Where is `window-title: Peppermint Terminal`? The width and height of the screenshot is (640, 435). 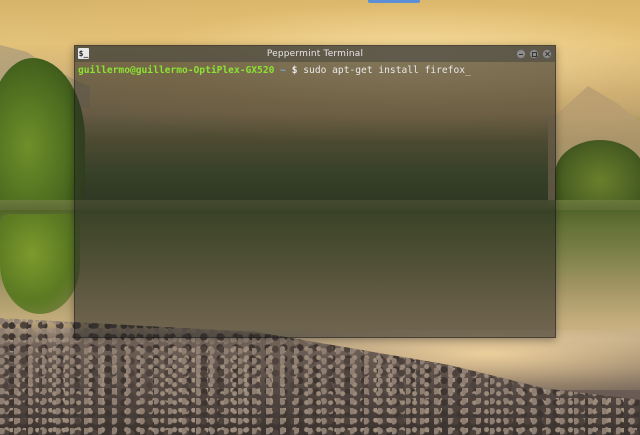
window-title: Peppermint Terminal is located at coordinates (315, 54).